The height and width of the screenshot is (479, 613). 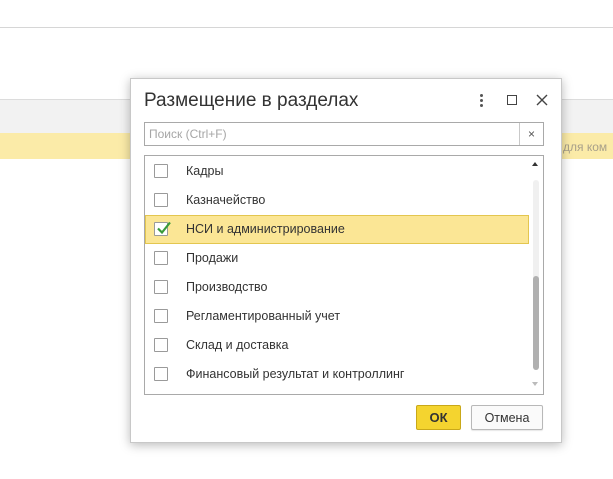 I want to click on maximize-icon, so click(x=512, y=100).